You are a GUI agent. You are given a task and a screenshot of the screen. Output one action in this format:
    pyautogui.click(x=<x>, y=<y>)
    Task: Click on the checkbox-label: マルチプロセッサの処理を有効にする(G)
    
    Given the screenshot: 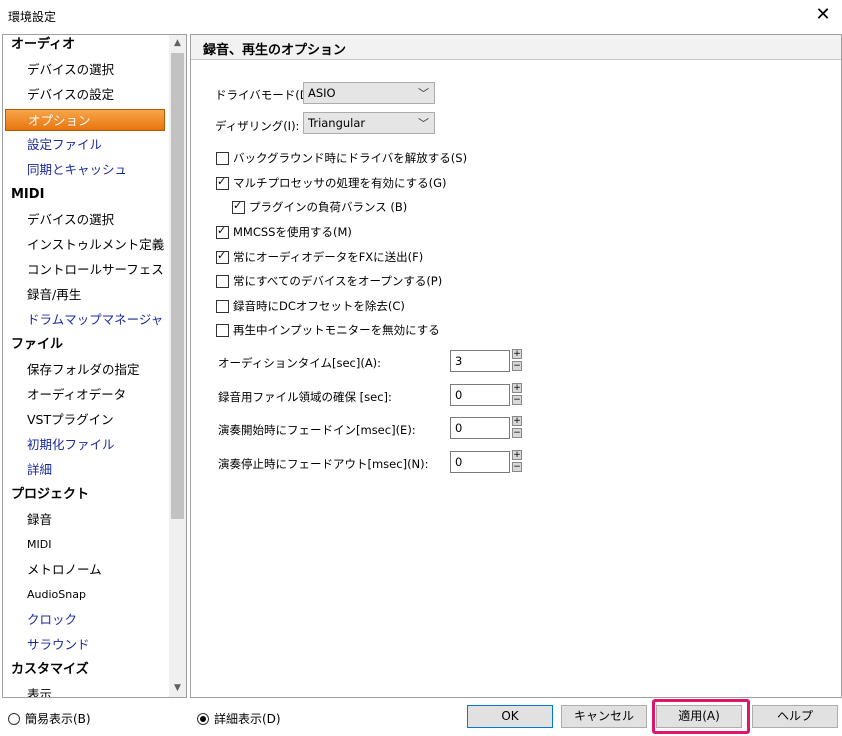 What is the action you would take?
    pyautogui.click(x=340, y=183)
    